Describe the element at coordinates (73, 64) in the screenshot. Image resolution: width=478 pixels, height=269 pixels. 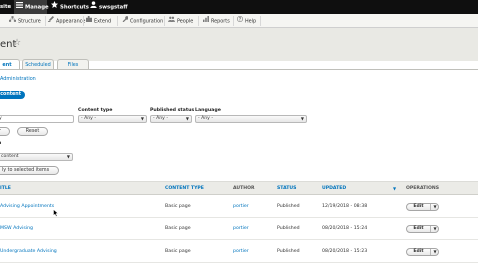
I see `tab-files: Files` at that location.